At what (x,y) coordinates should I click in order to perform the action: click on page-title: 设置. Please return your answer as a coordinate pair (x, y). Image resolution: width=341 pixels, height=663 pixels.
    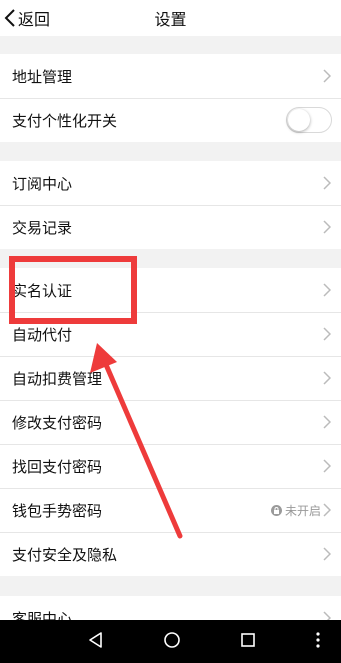
    Looking at the image, I should click on (170, 19).